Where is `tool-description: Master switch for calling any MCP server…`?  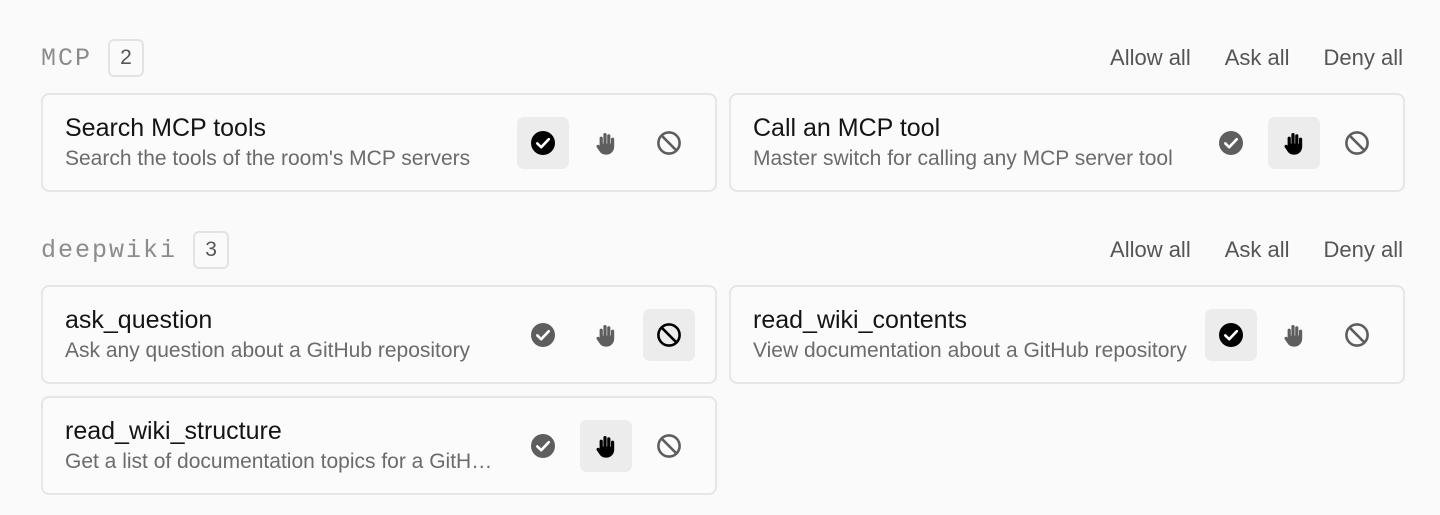
tool-description: Master switch for calling any MCP server… is located at coordinates (963, 158).